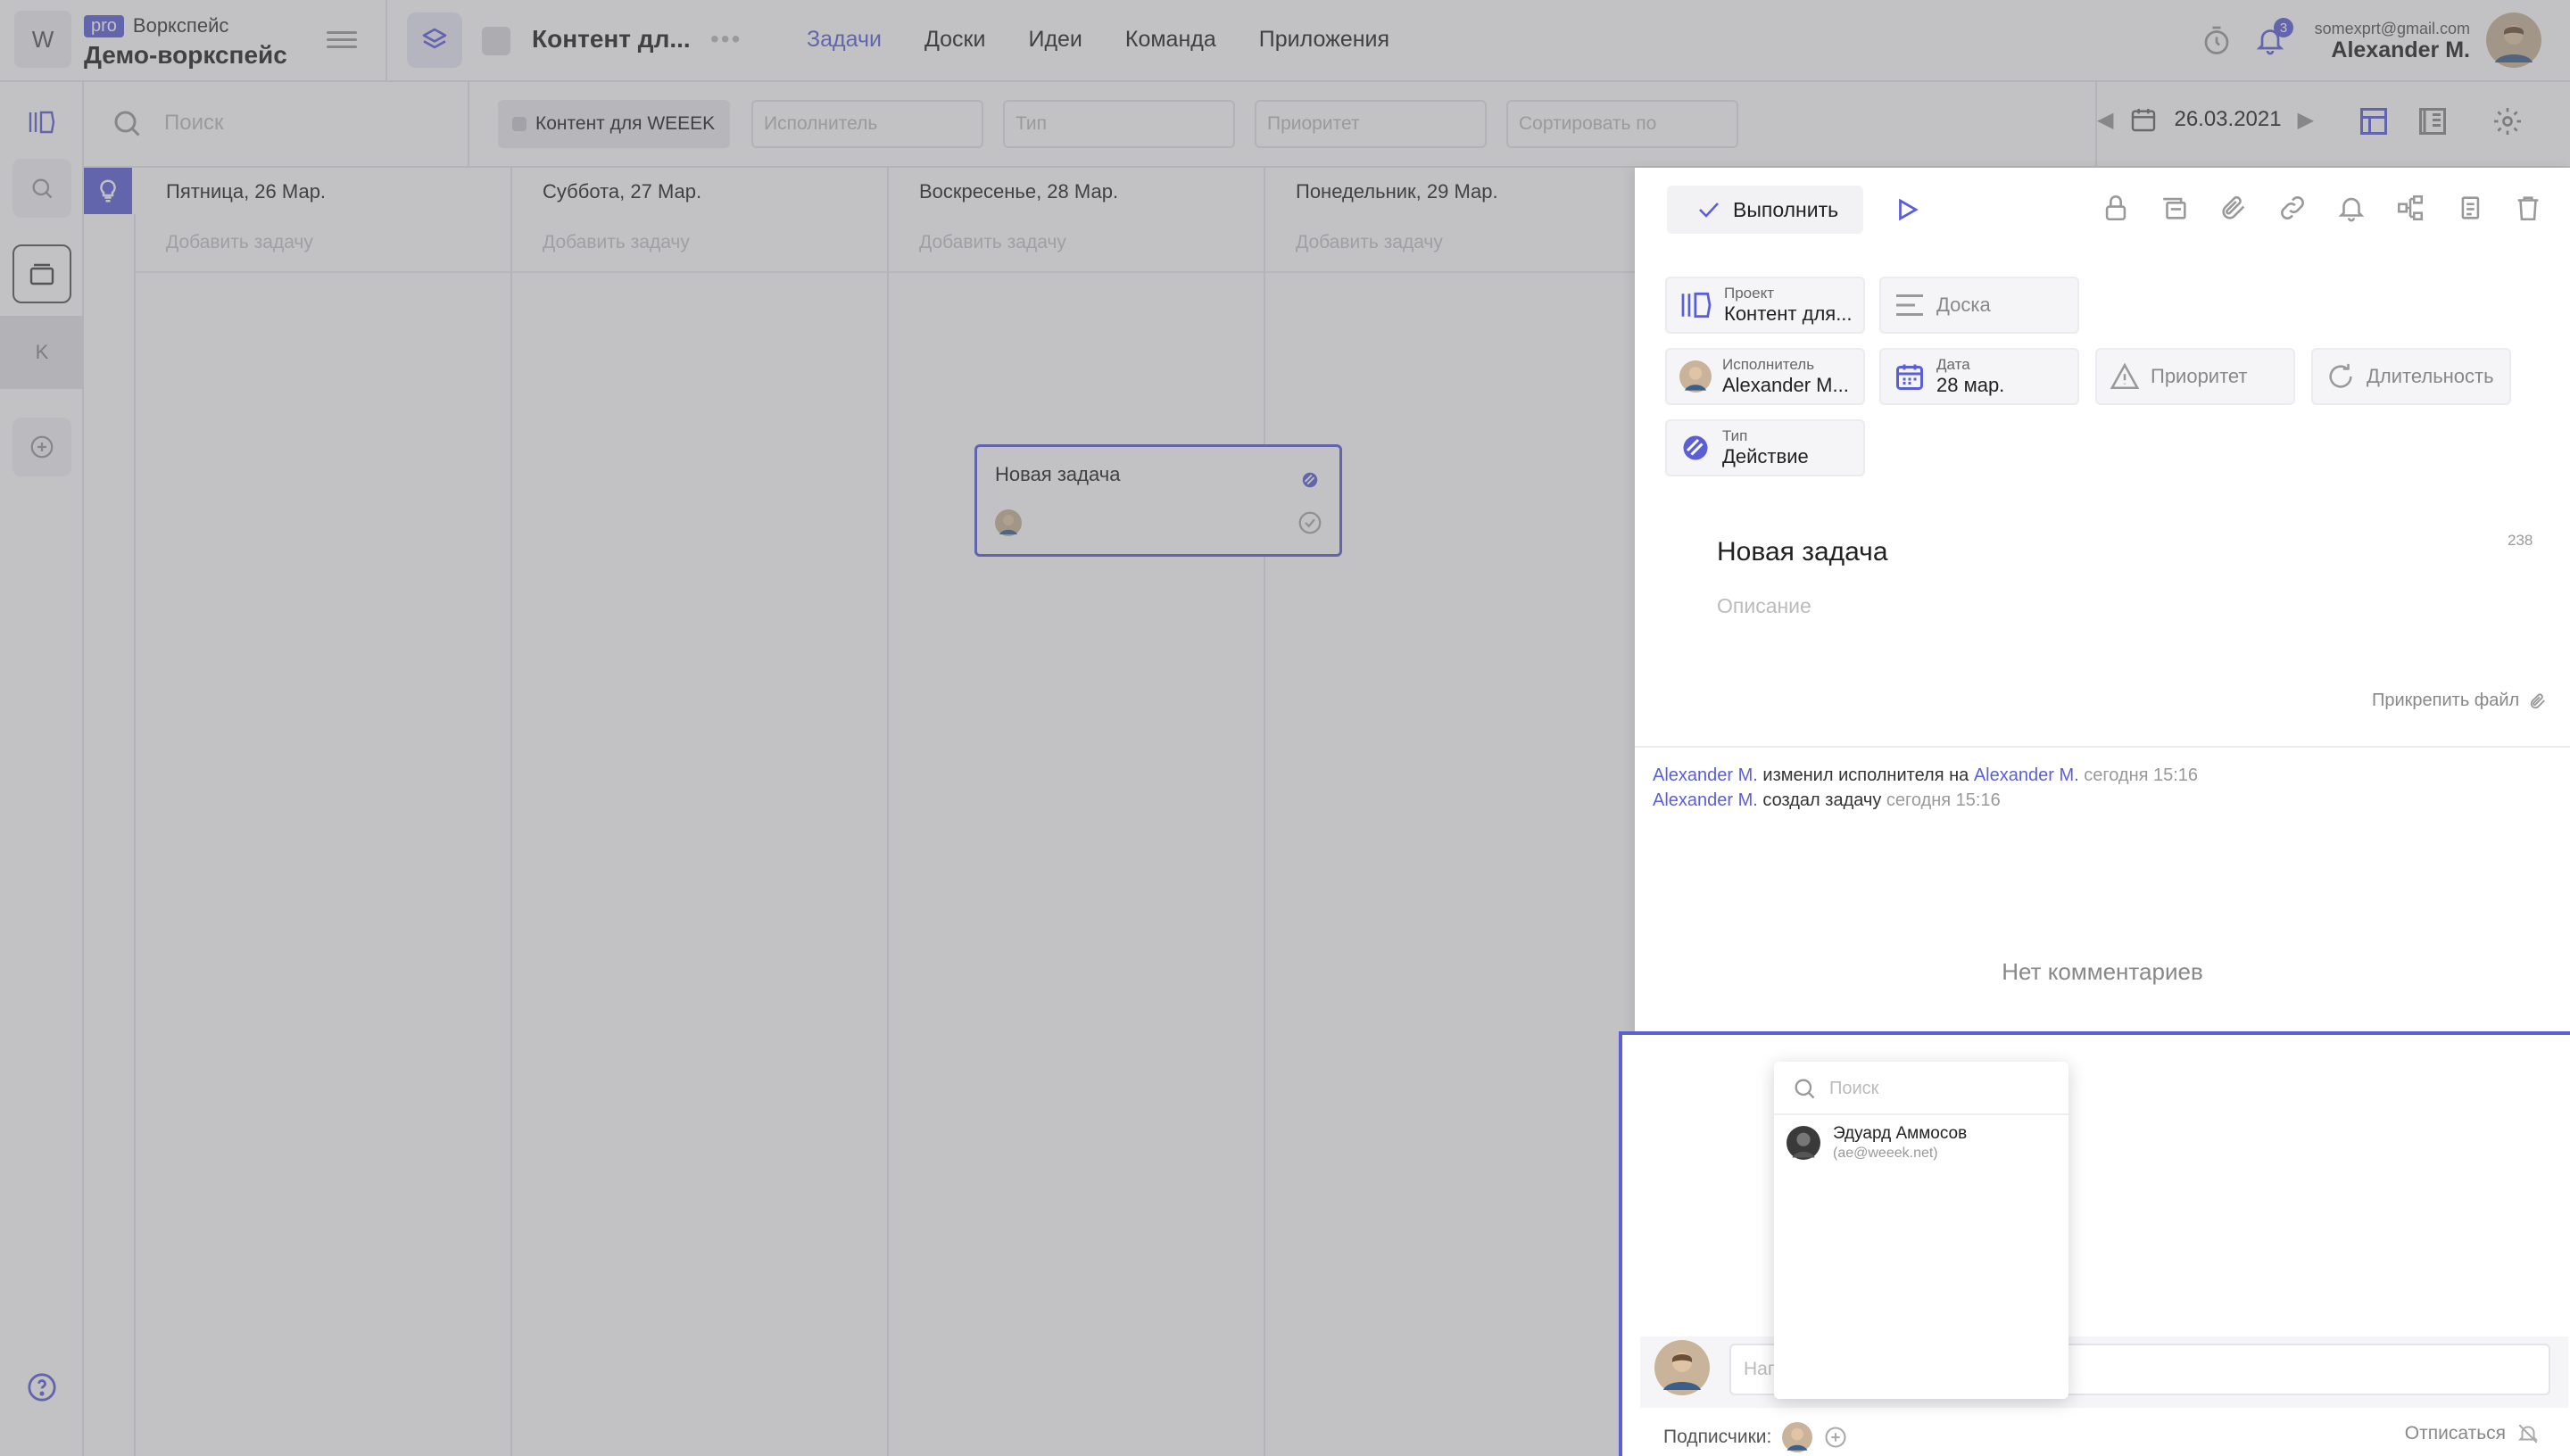  I want to click on next-date-icon: ▶, so click(2306, 120).